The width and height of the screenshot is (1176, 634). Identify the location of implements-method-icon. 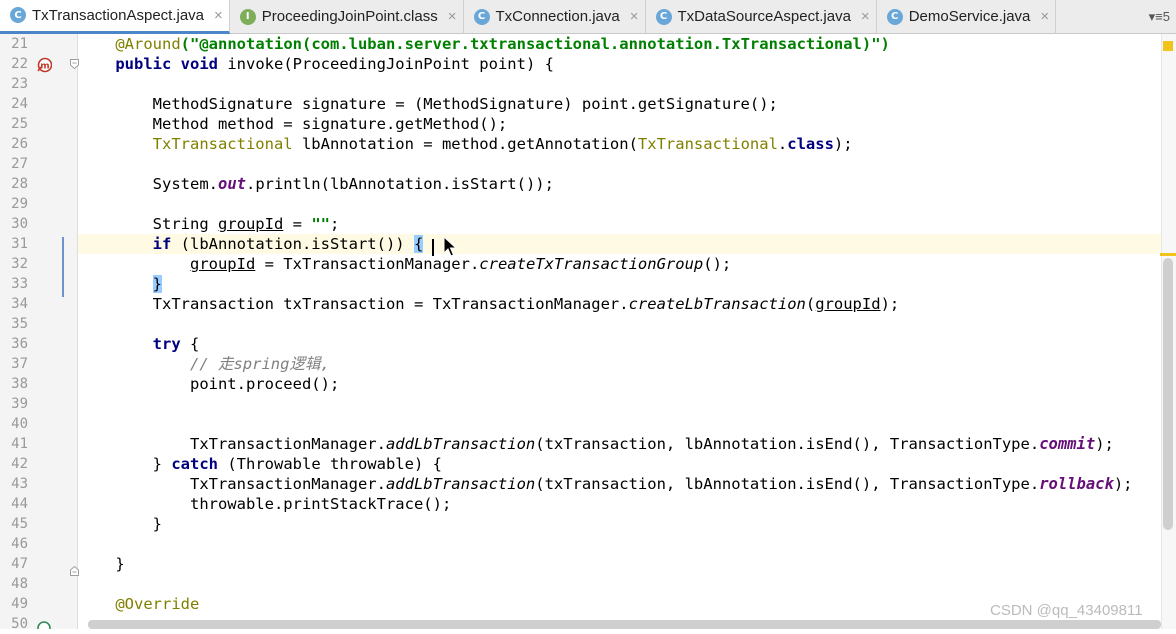
(44, 624).